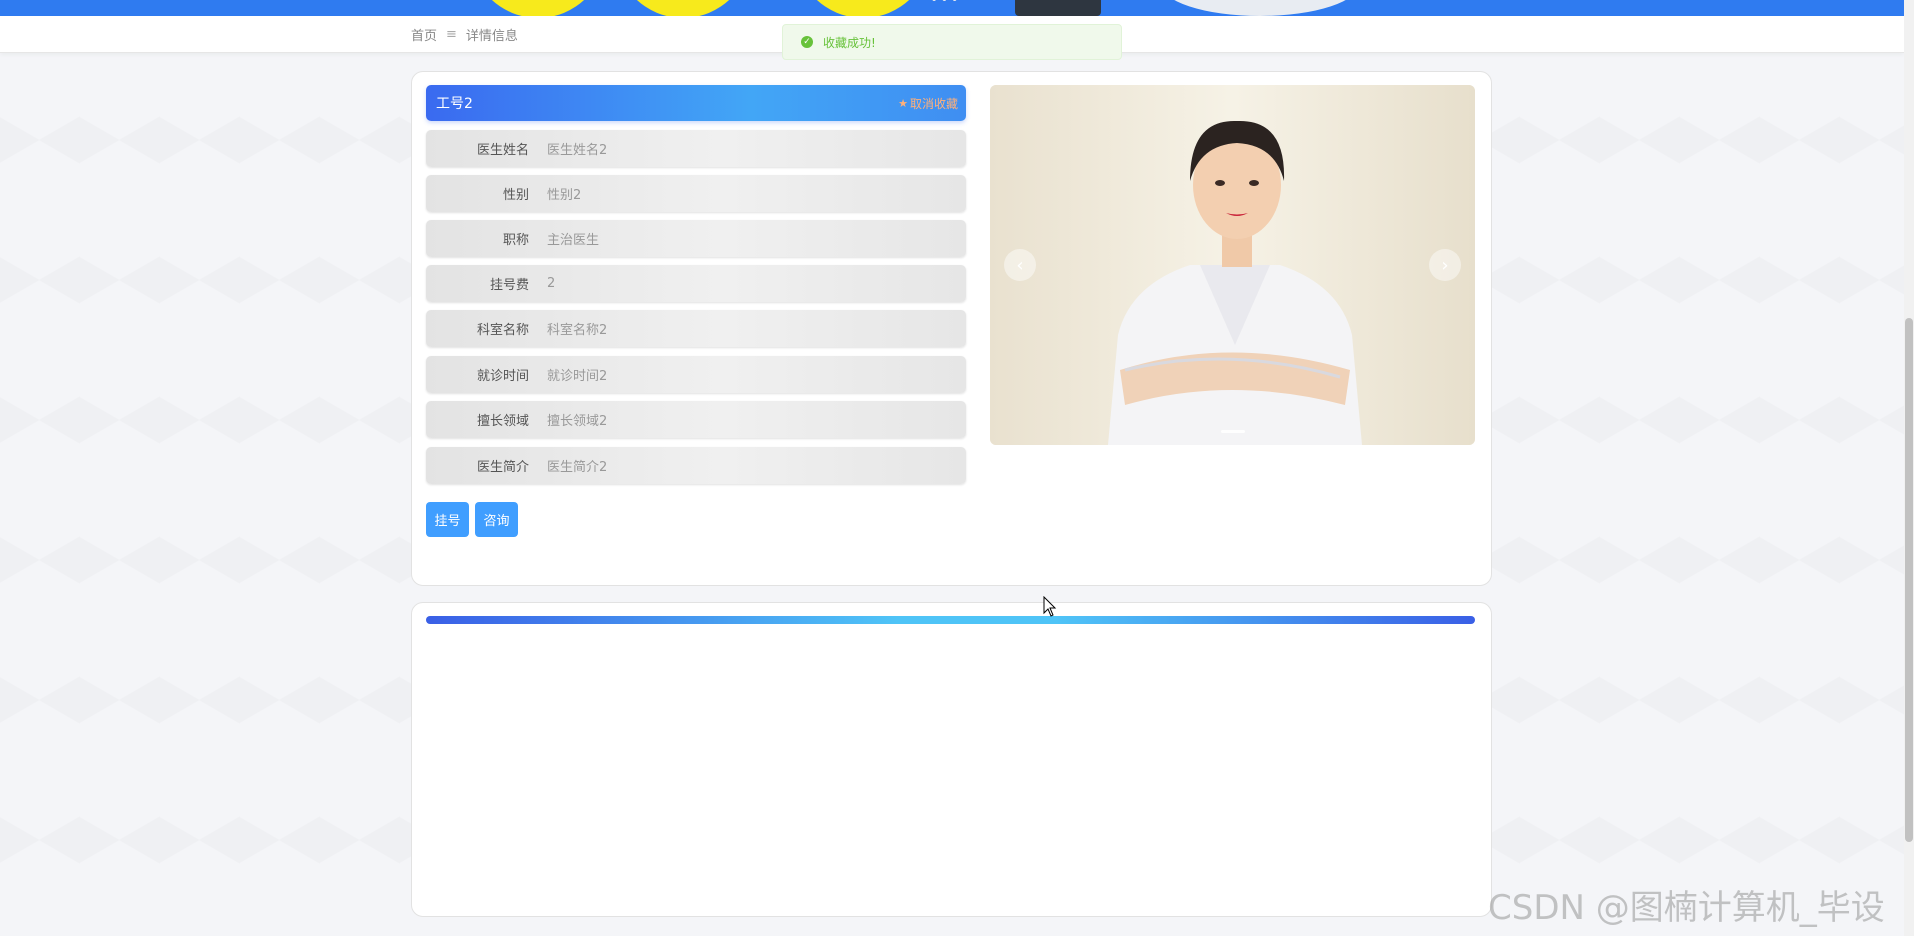 The height and width of the screenshot is (936, 1914). Describe the element at coordinates (464, 34) in the screenshot. I see `breadcrumb: 首页 ≡ 详情信息` at that location.